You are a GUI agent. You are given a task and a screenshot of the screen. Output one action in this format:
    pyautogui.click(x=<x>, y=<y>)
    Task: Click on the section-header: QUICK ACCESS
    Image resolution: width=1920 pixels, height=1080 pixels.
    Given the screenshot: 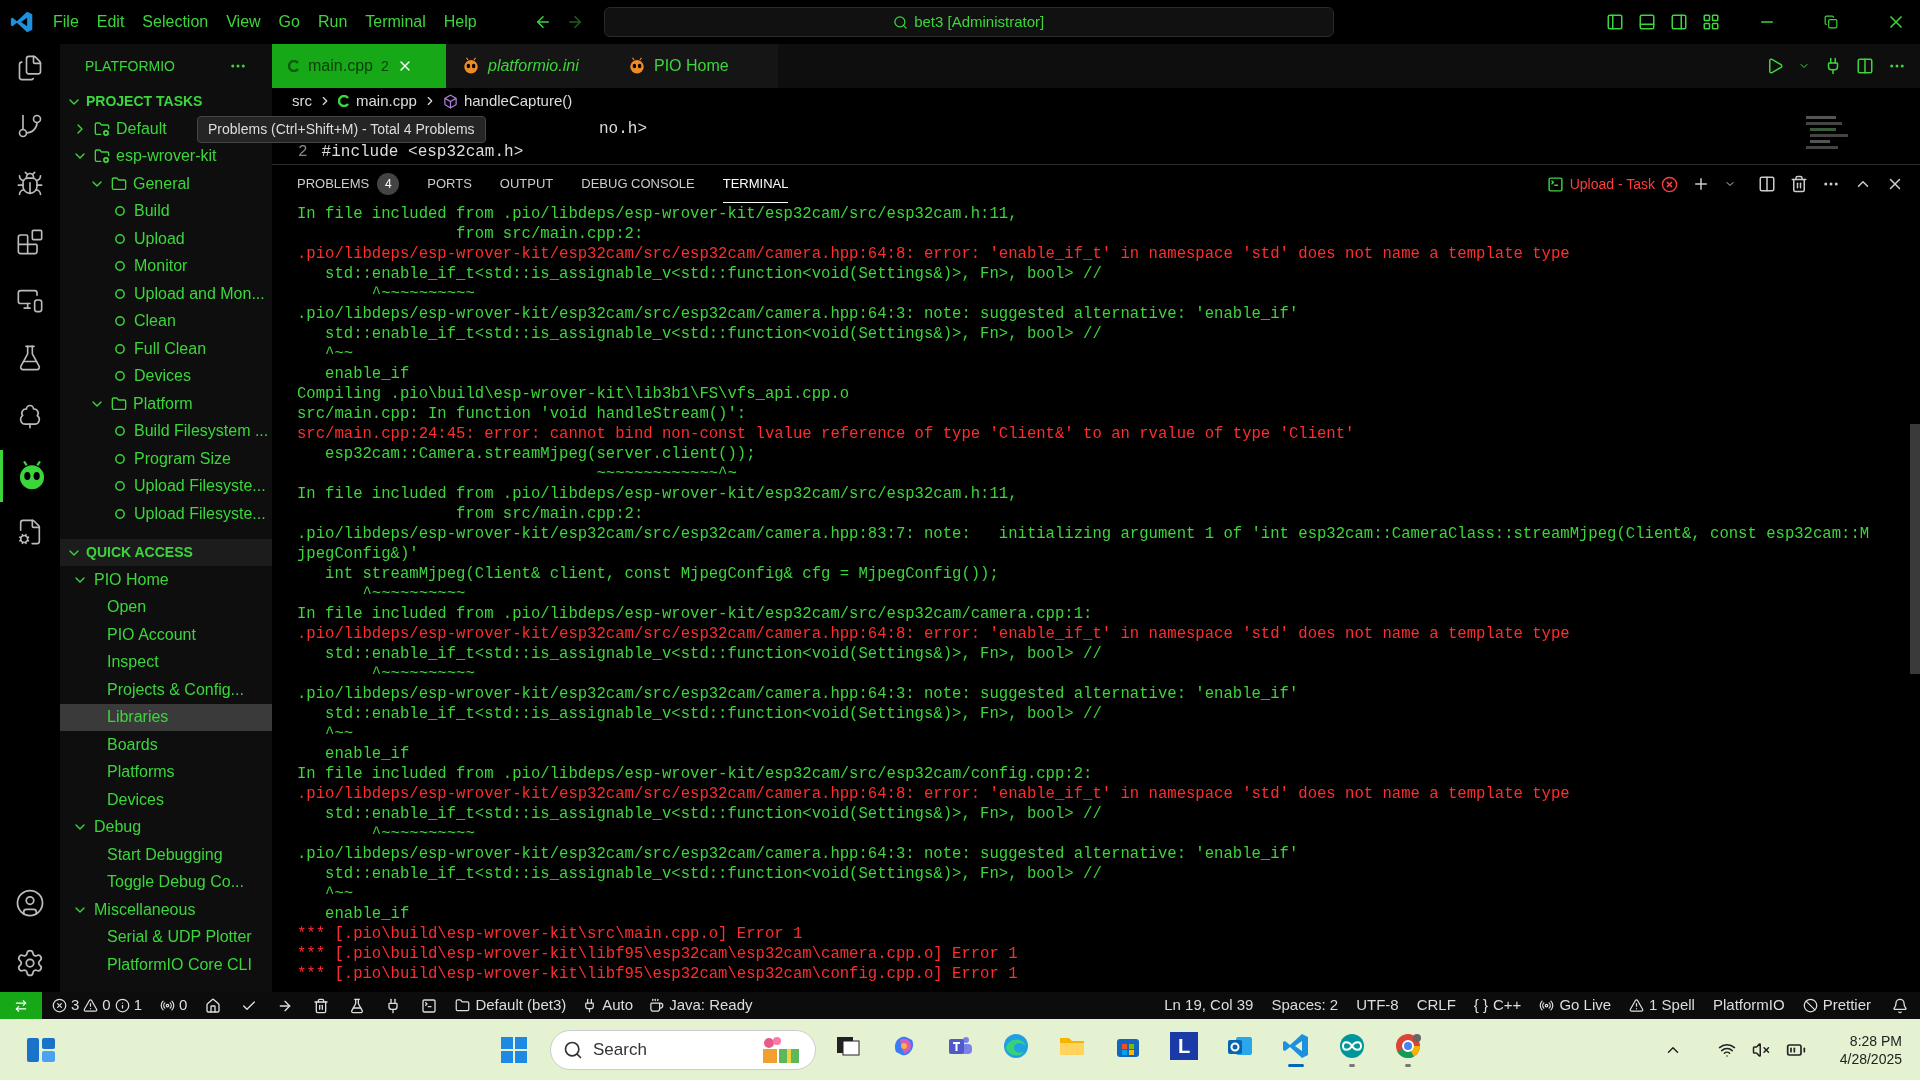 What is the action you would take?
    pyautogui.click(x=166, y=552)
    